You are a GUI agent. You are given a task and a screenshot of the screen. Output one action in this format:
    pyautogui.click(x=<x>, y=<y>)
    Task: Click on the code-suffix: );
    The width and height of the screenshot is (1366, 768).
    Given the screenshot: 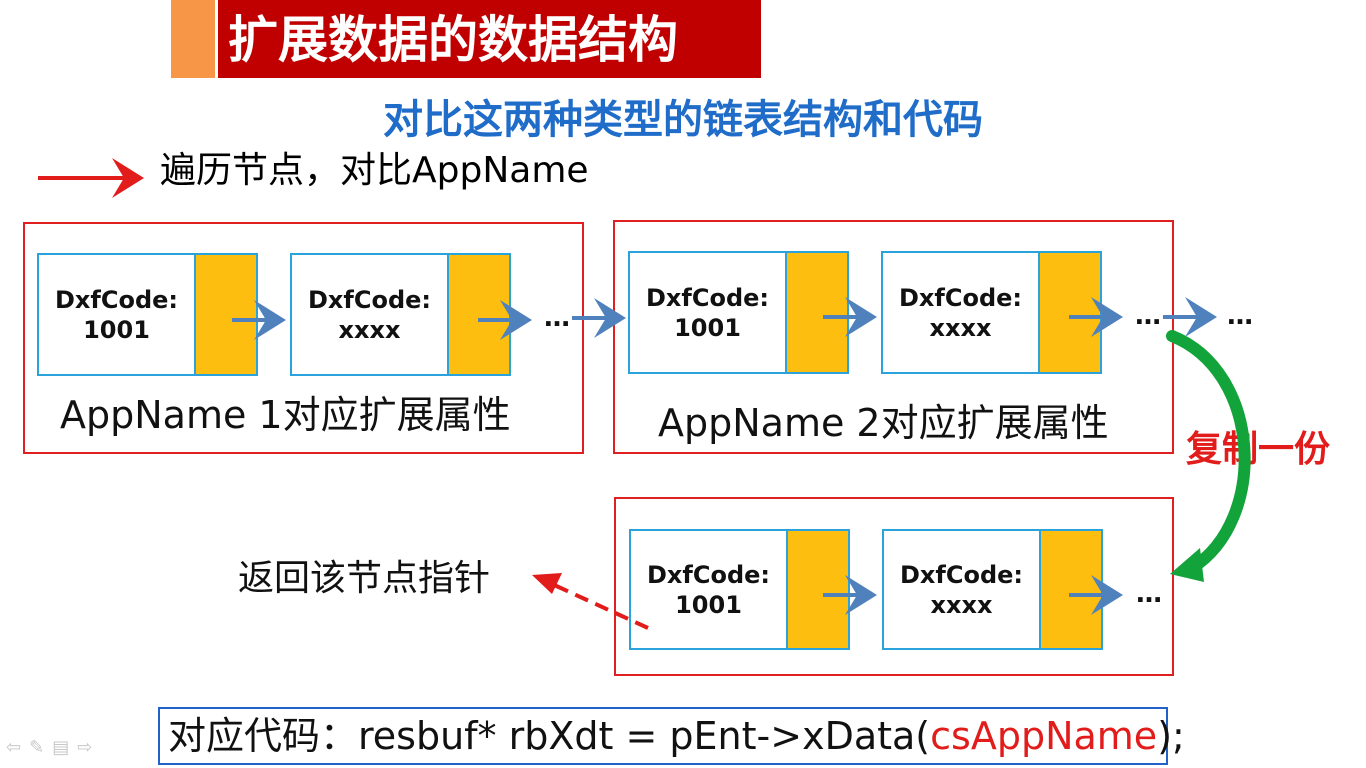 What is the action you would take?
    pyautogui.click(x=1171, y=736)
    